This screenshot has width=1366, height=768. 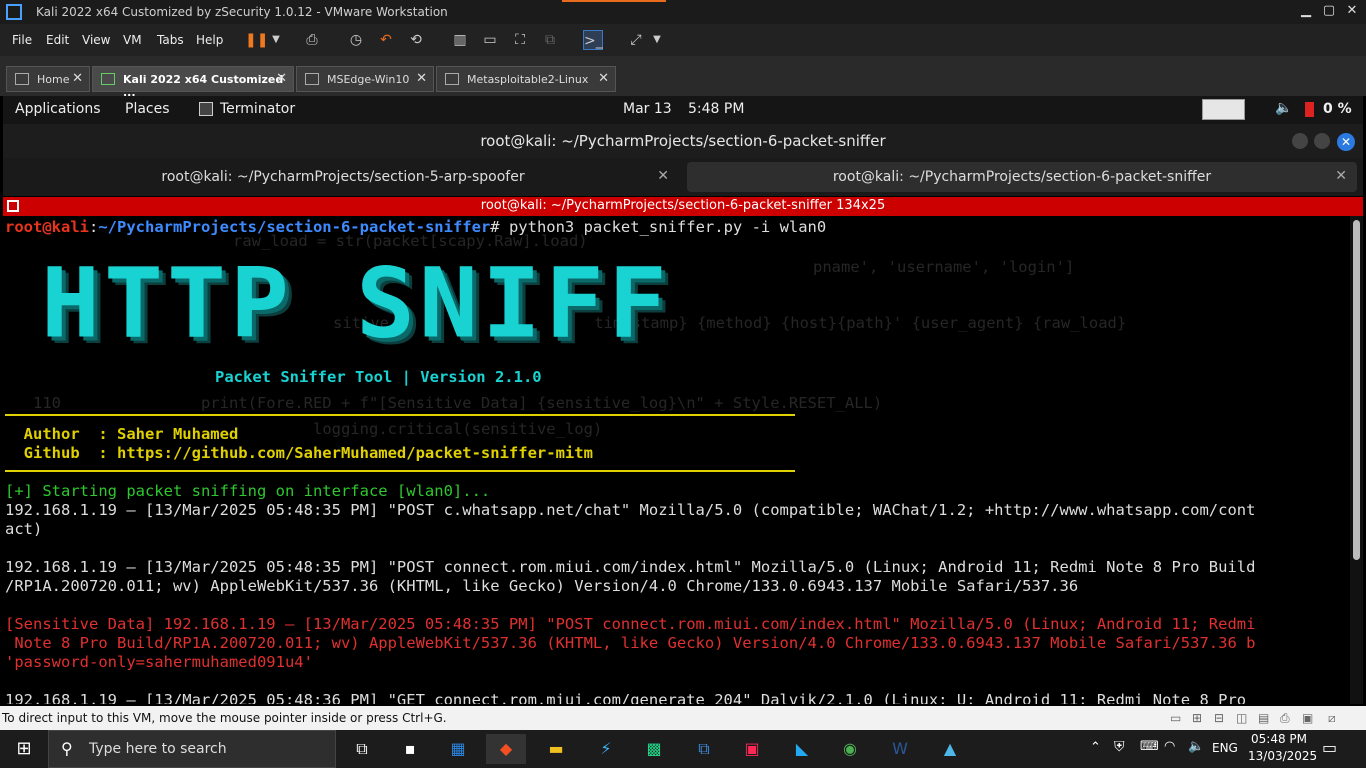 I want to click on pane-group-icon, so click(x=13, y=206).